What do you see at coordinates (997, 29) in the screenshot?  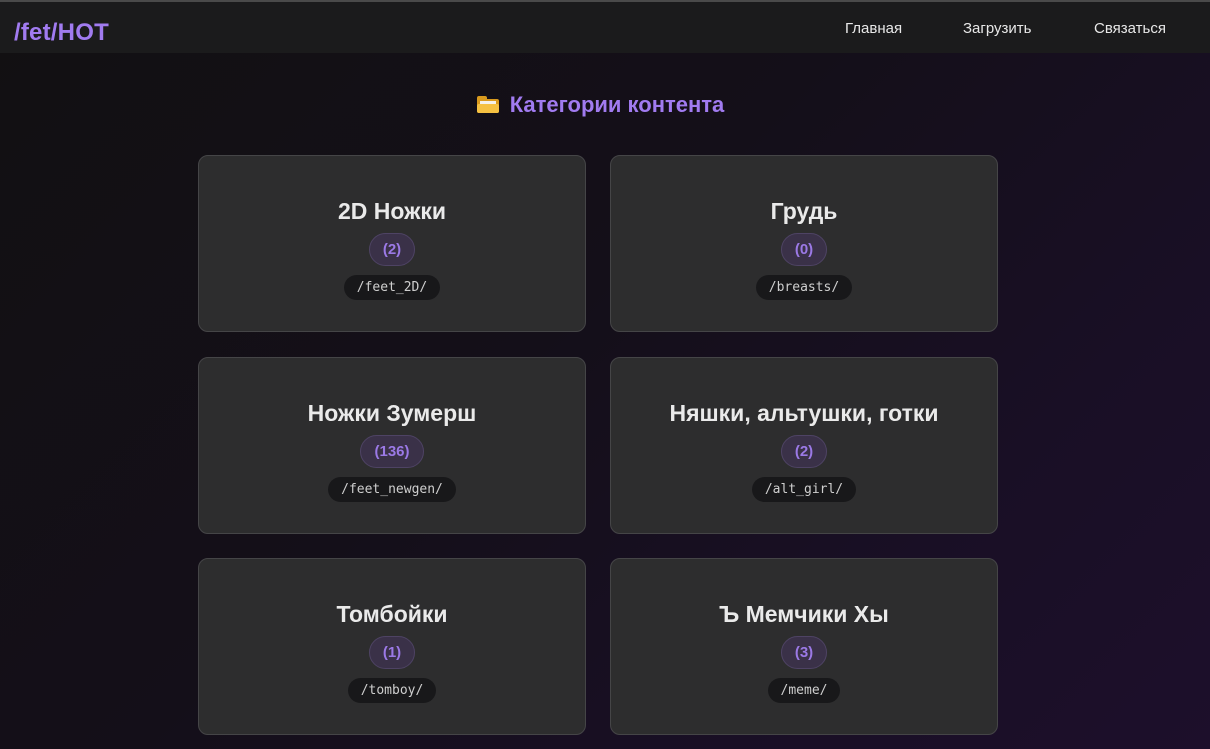 I see `nav-link-upload: Загрузить` at bounding box center [997, 29].